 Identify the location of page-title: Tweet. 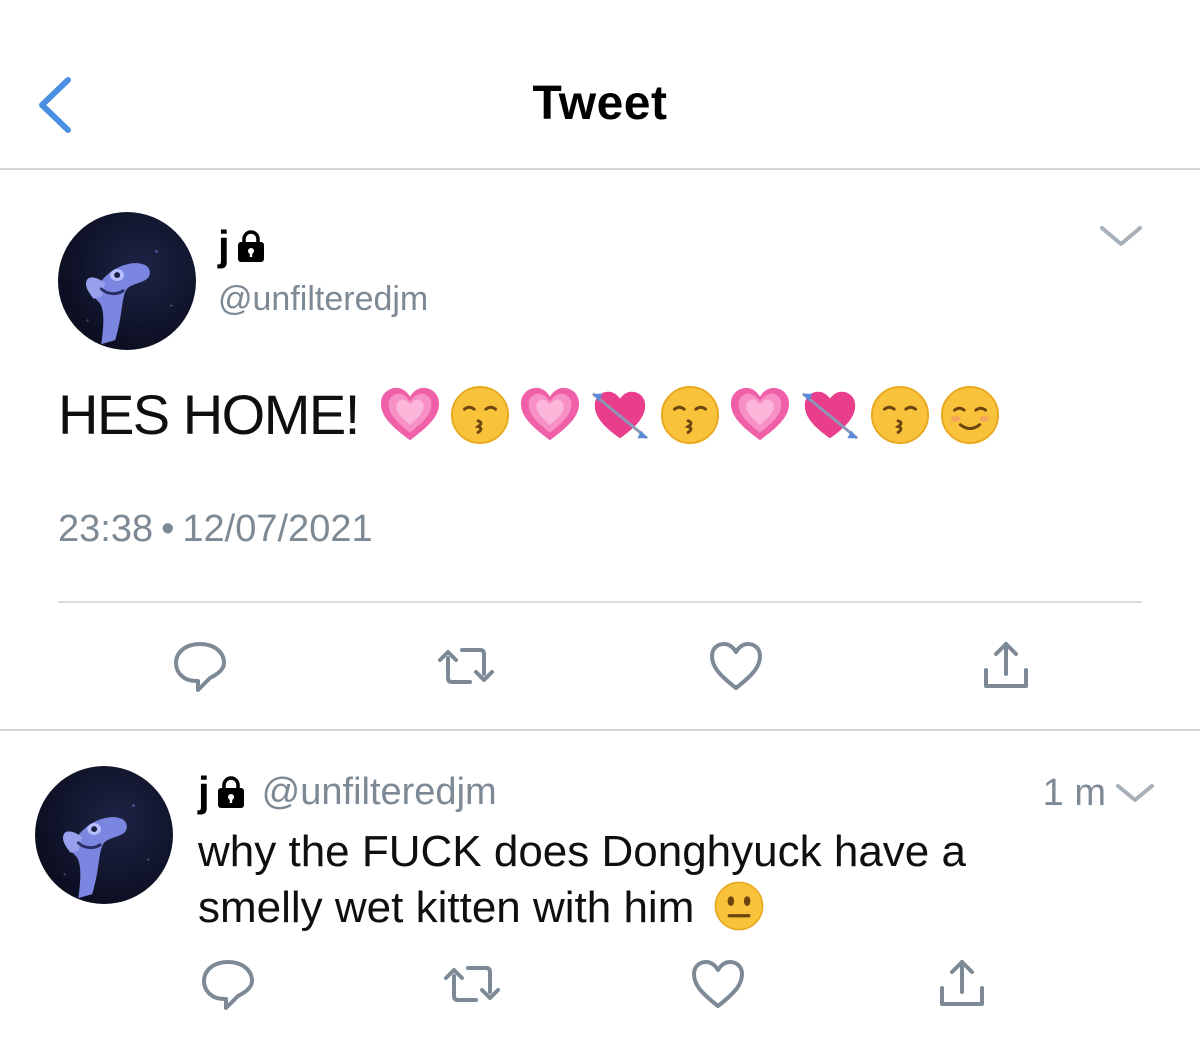
(600, 103).